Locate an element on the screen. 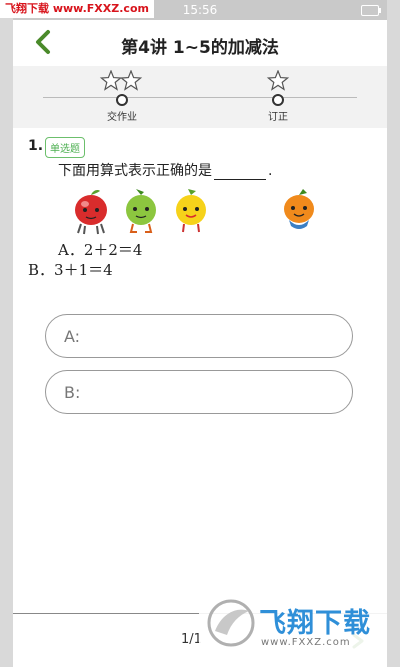  question-text: 下面用算式表示正确的是. is located at coordinates (165, 170).